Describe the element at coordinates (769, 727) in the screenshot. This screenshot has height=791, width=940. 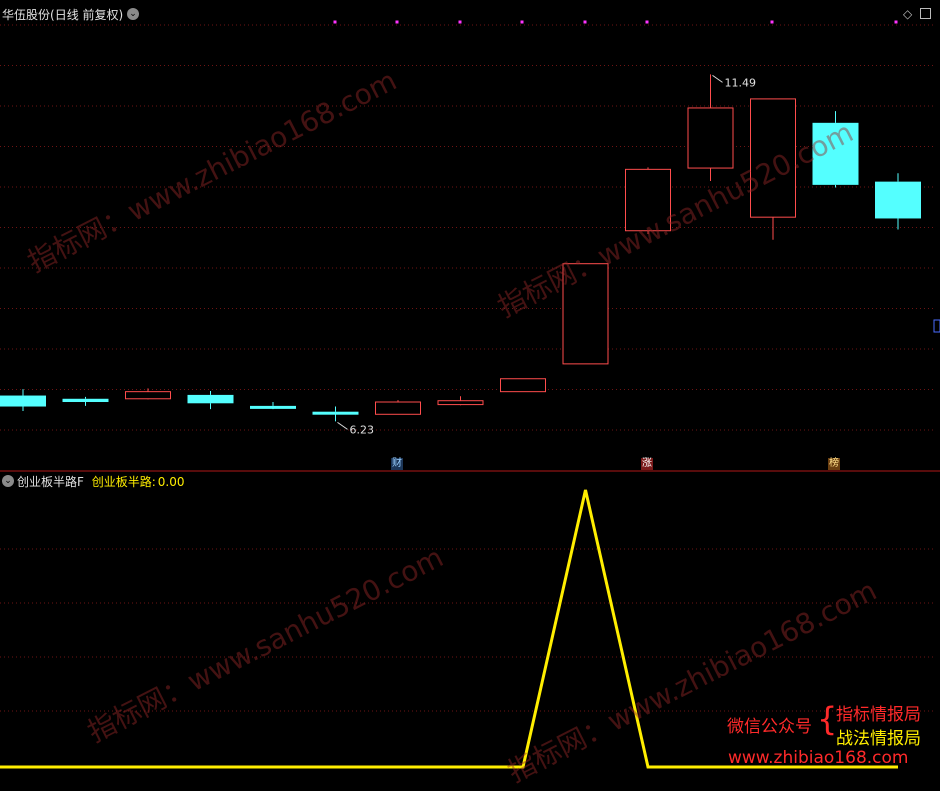
I see `footer-wechat-label: 微信公众号` at that location.